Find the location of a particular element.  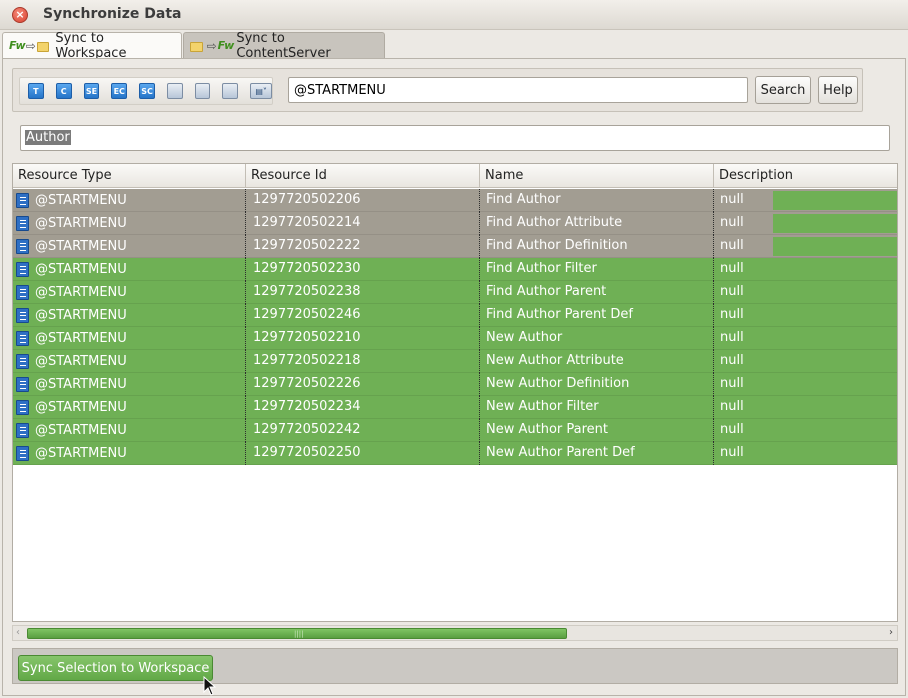

cell-name: Find Author Parent is located at coordinates (597, 292).